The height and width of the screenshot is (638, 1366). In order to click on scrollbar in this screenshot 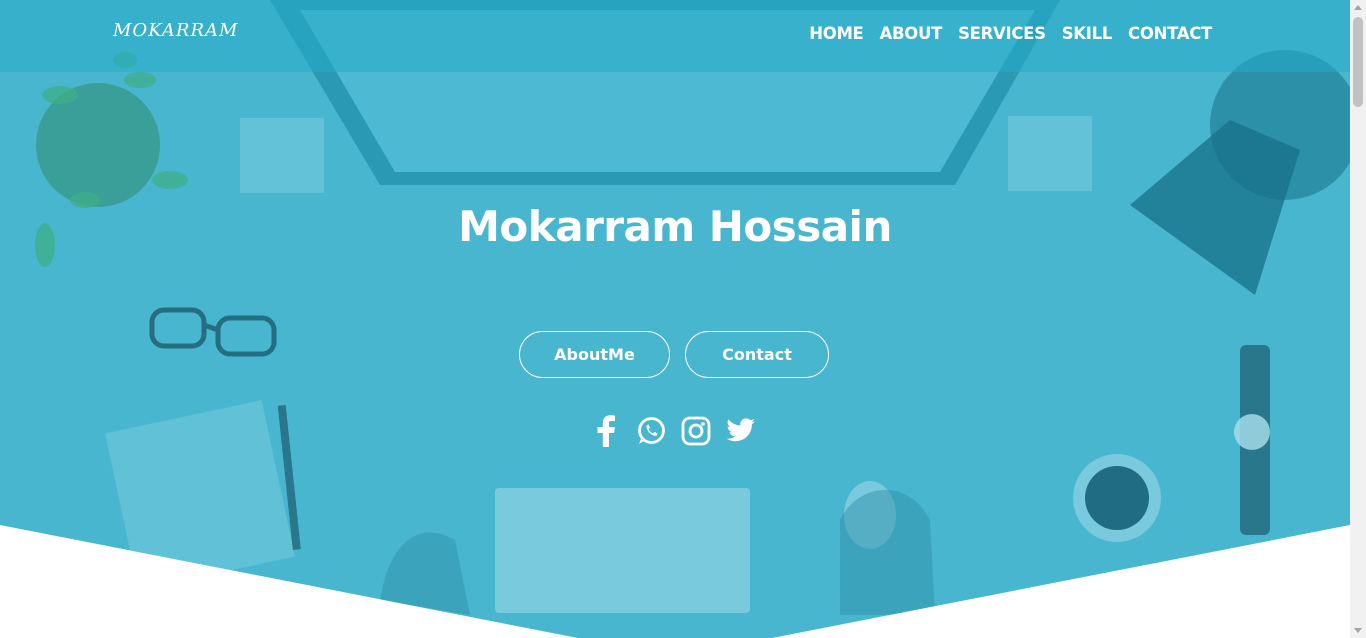, I will do `click(1358, 319)`.